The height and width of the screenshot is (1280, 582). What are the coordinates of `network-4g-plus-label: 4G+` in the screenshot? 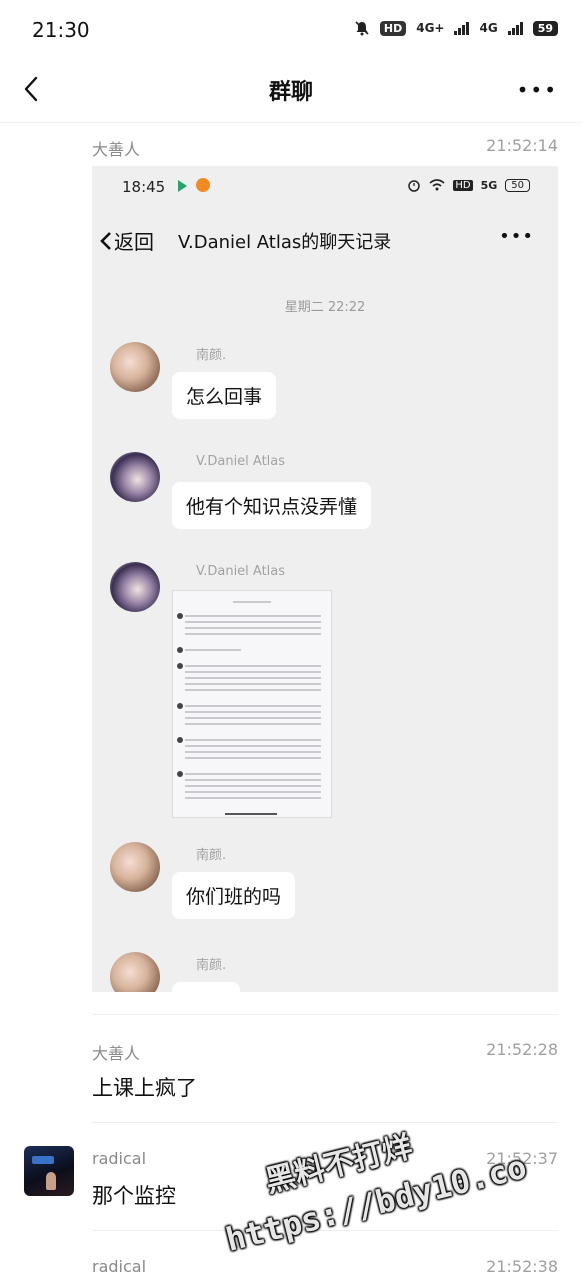 It's located at (430, 28).